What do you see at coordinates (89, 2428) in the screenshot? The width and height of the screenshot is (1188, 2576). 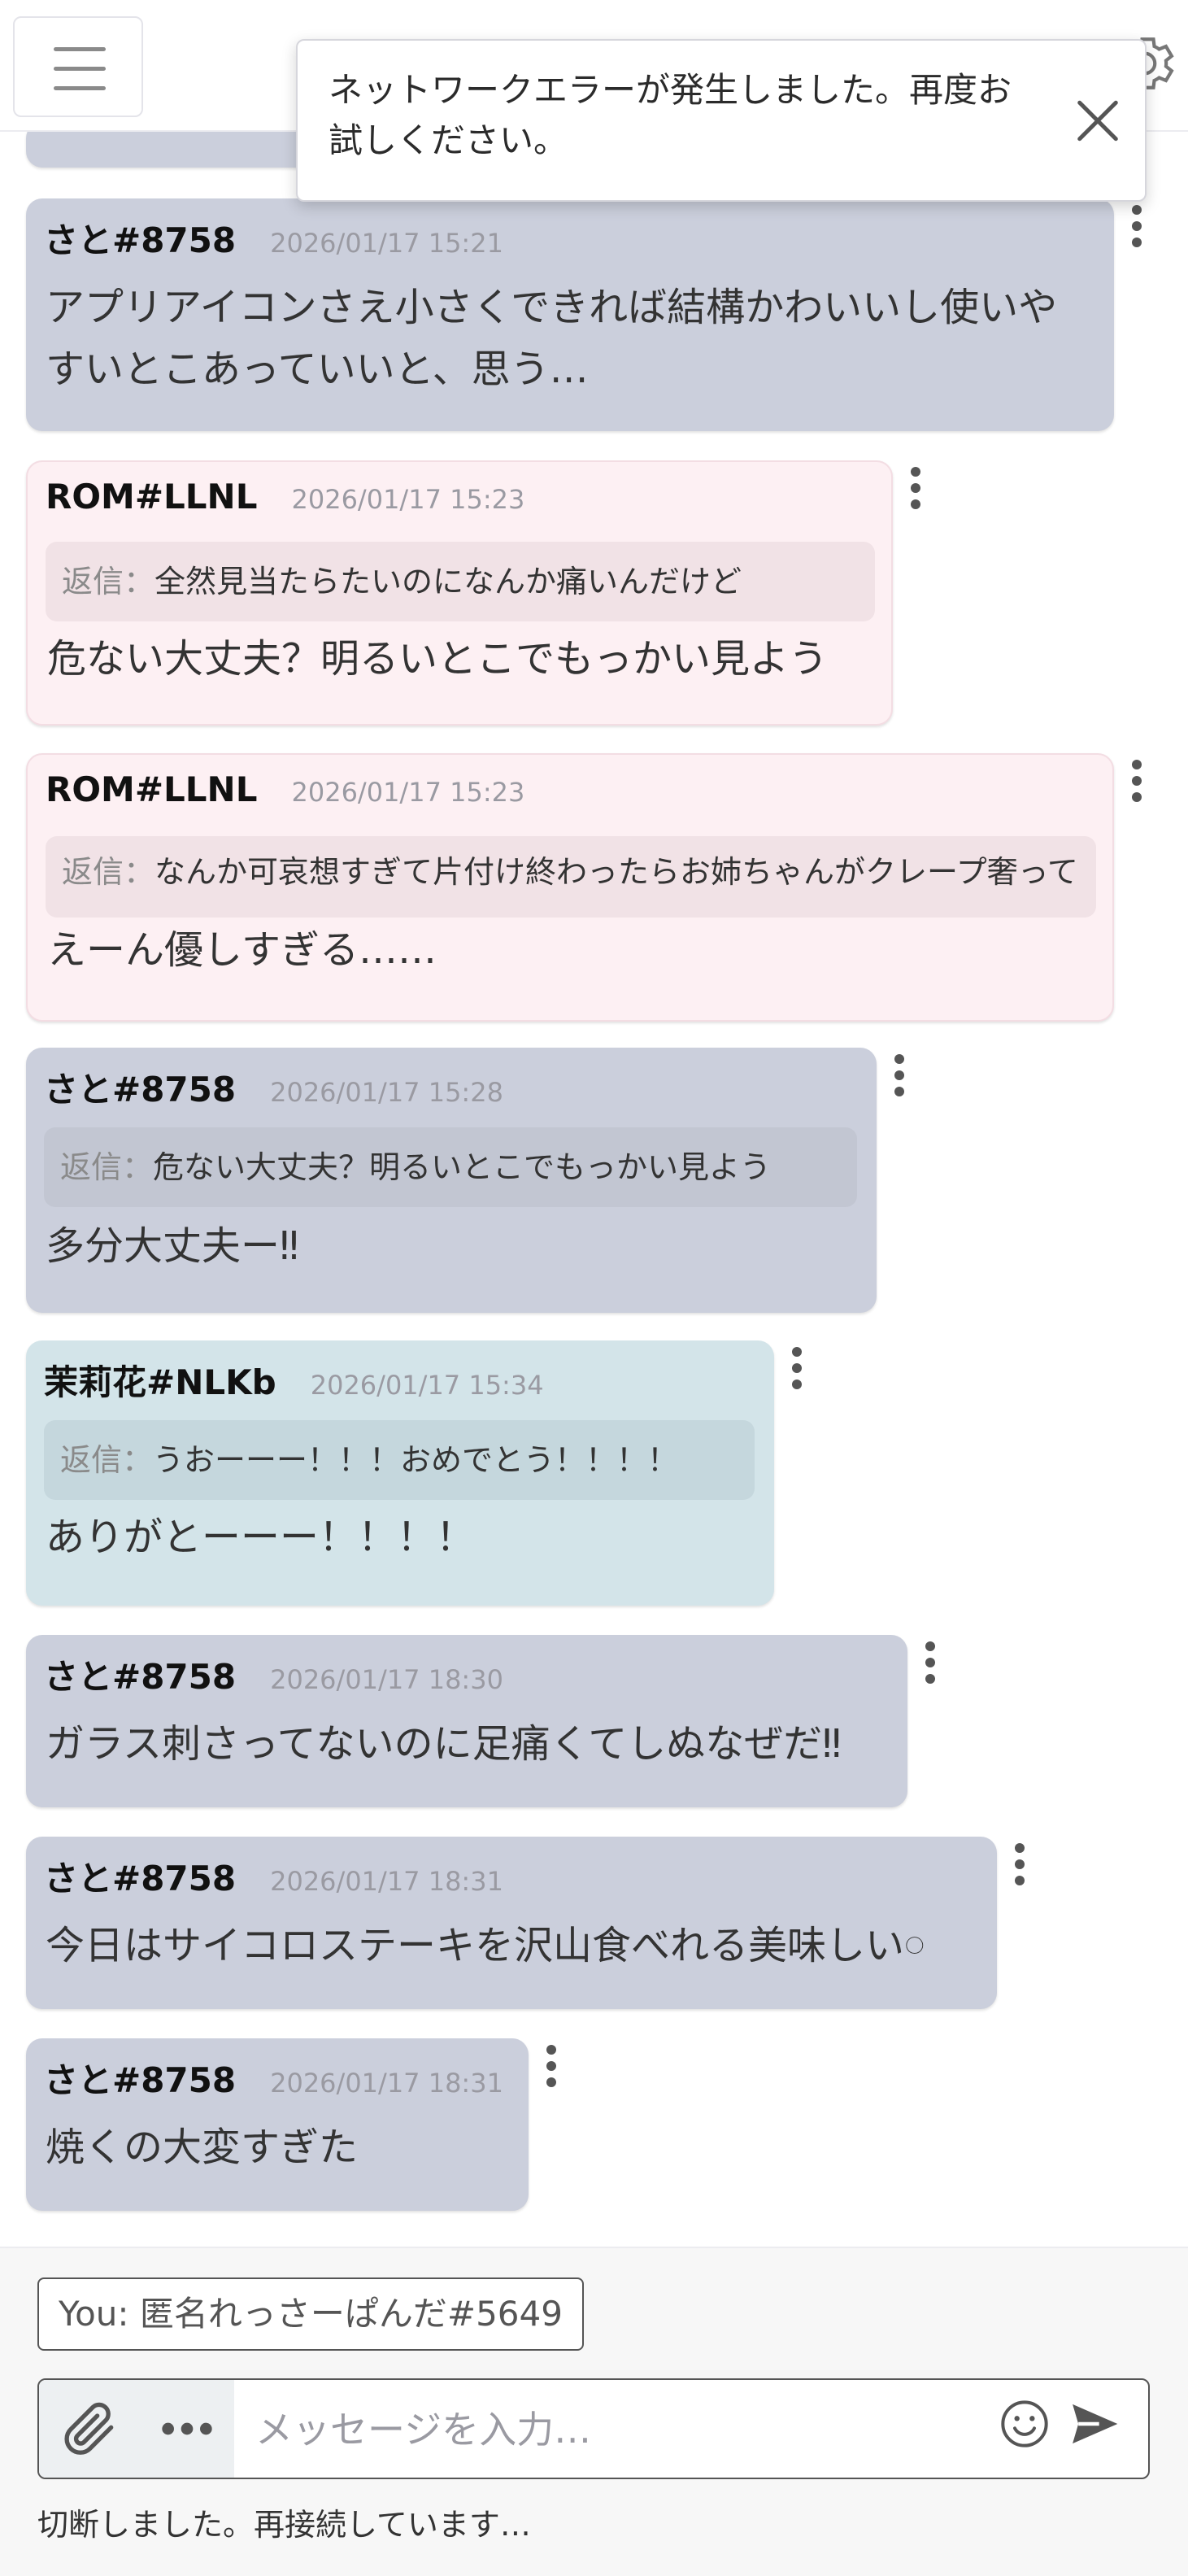 I see `paperclip-icon` at bounding box center [89, 2428].